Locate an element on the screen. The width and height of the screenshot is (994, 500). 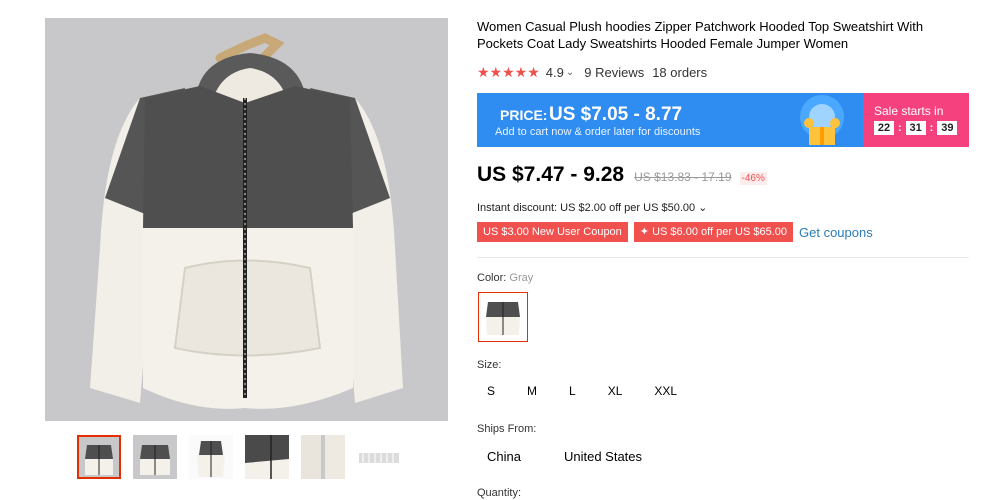
timer-seconds: 39 is located at coordinates (947, 128).